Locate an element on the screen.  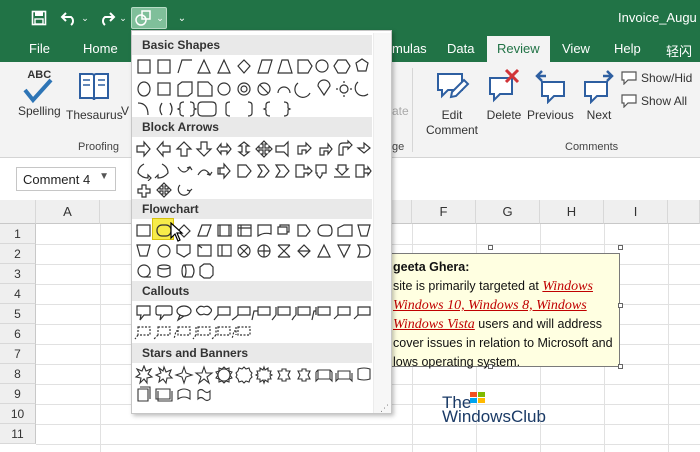
select-all-corner is located at coordinates (18, 212).